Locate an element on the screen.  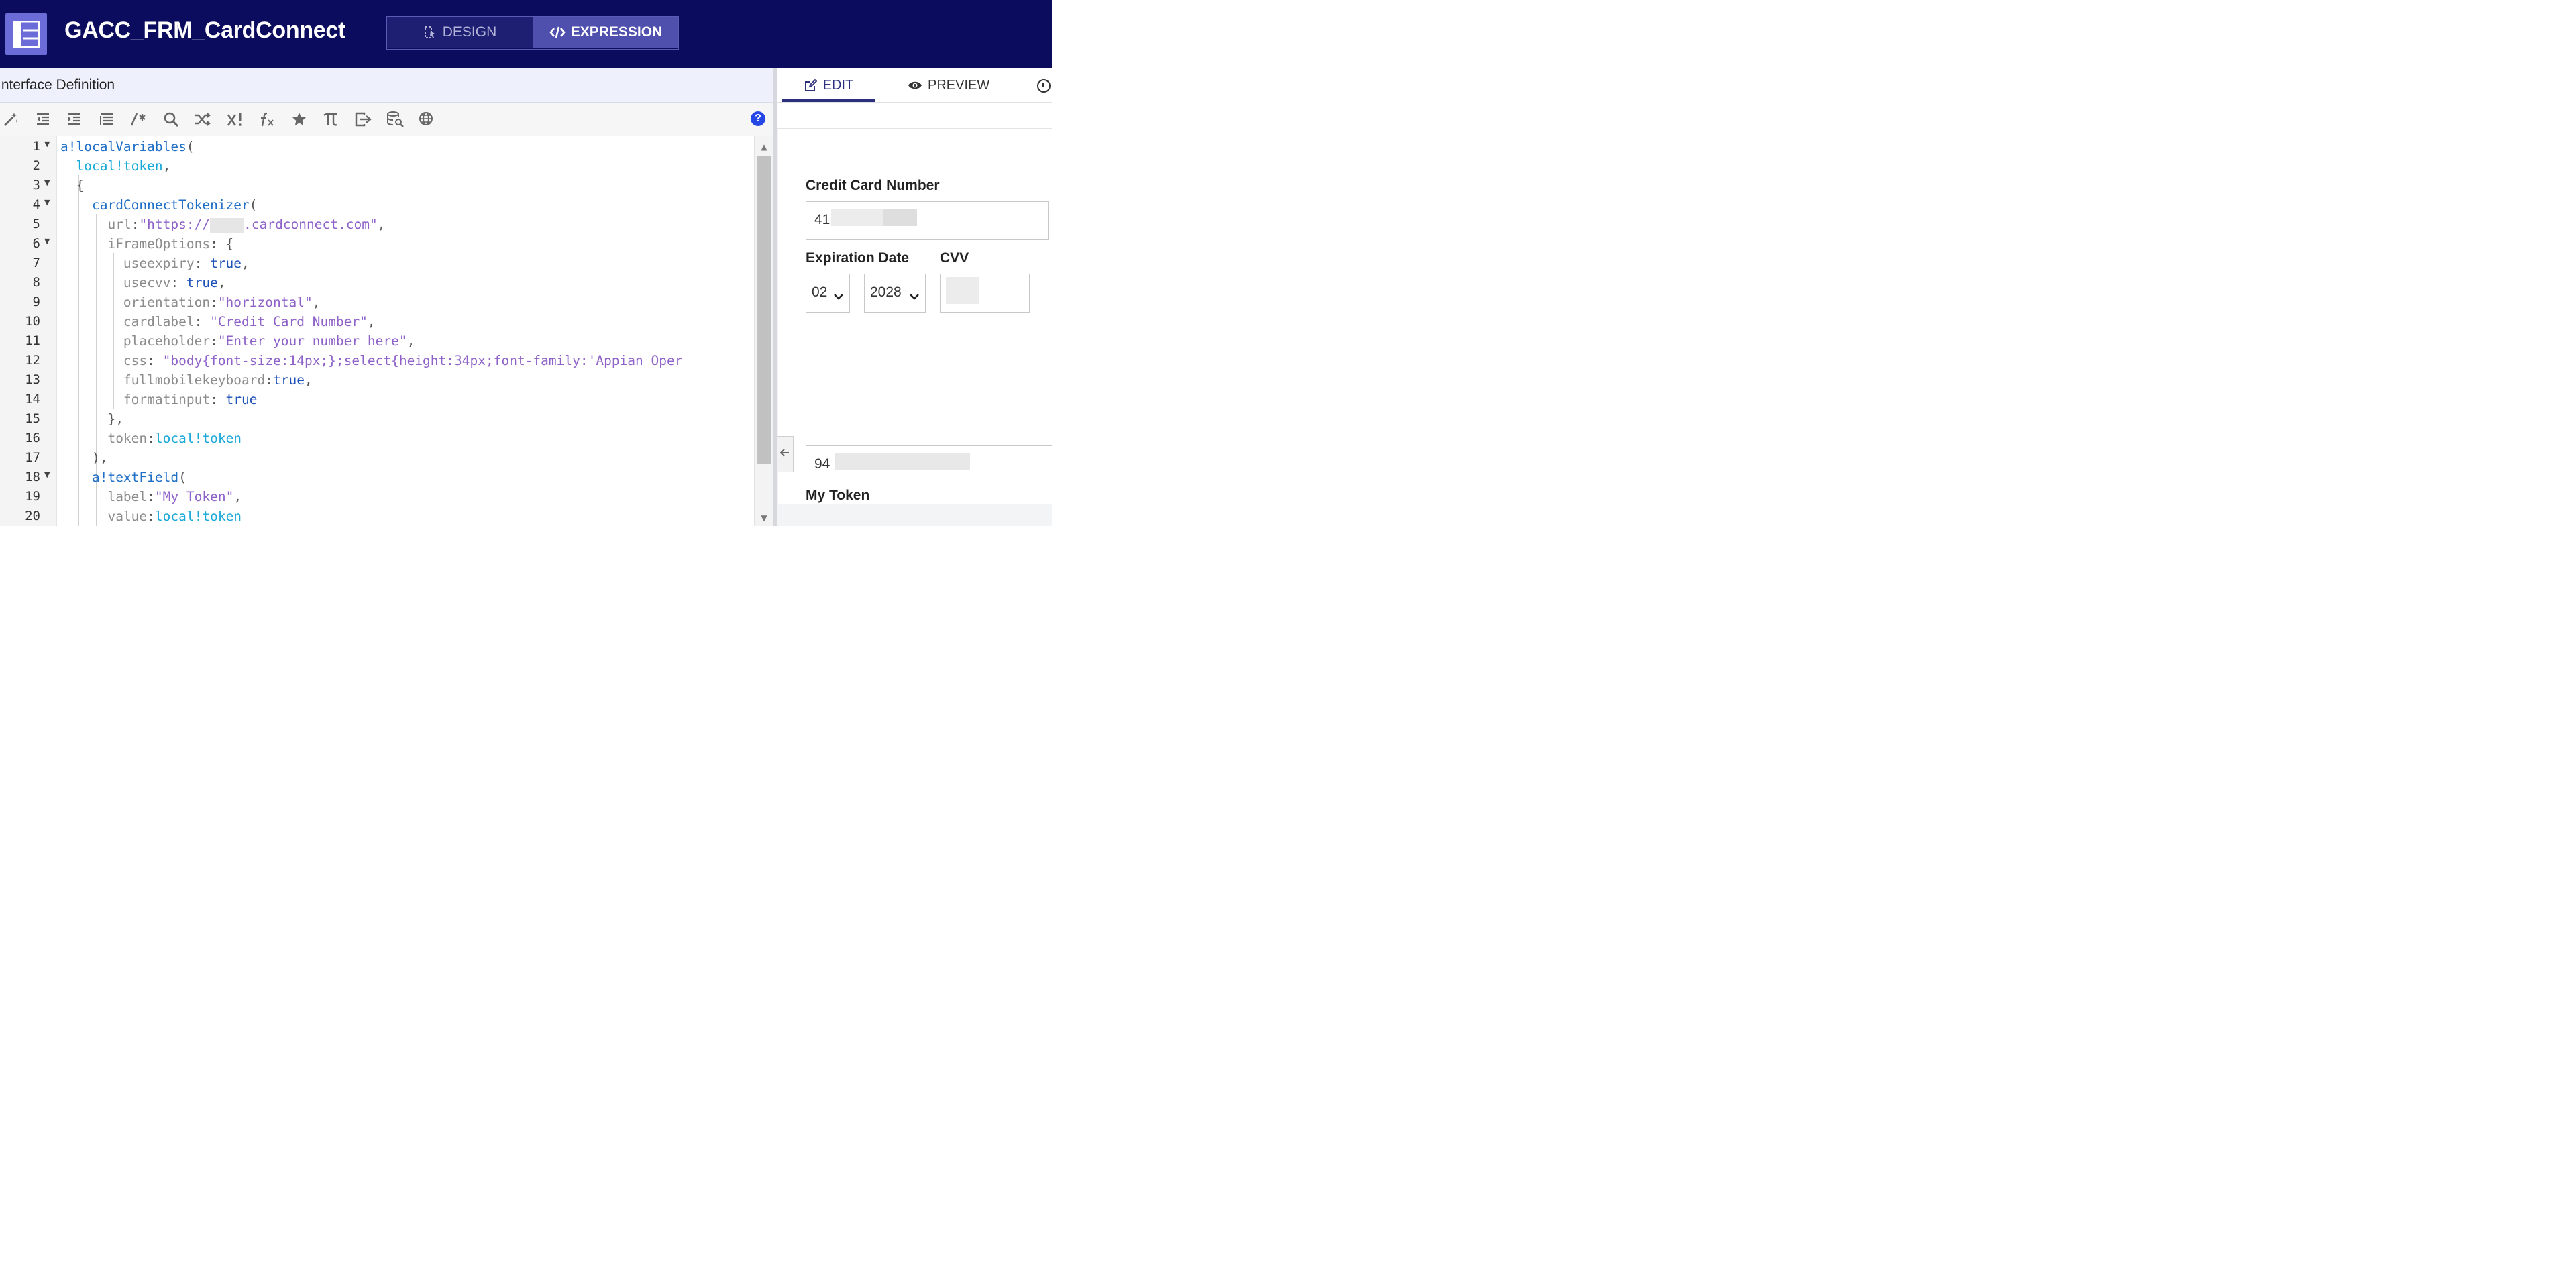
my-token-input: 94 is located at coordinates (929, 464).